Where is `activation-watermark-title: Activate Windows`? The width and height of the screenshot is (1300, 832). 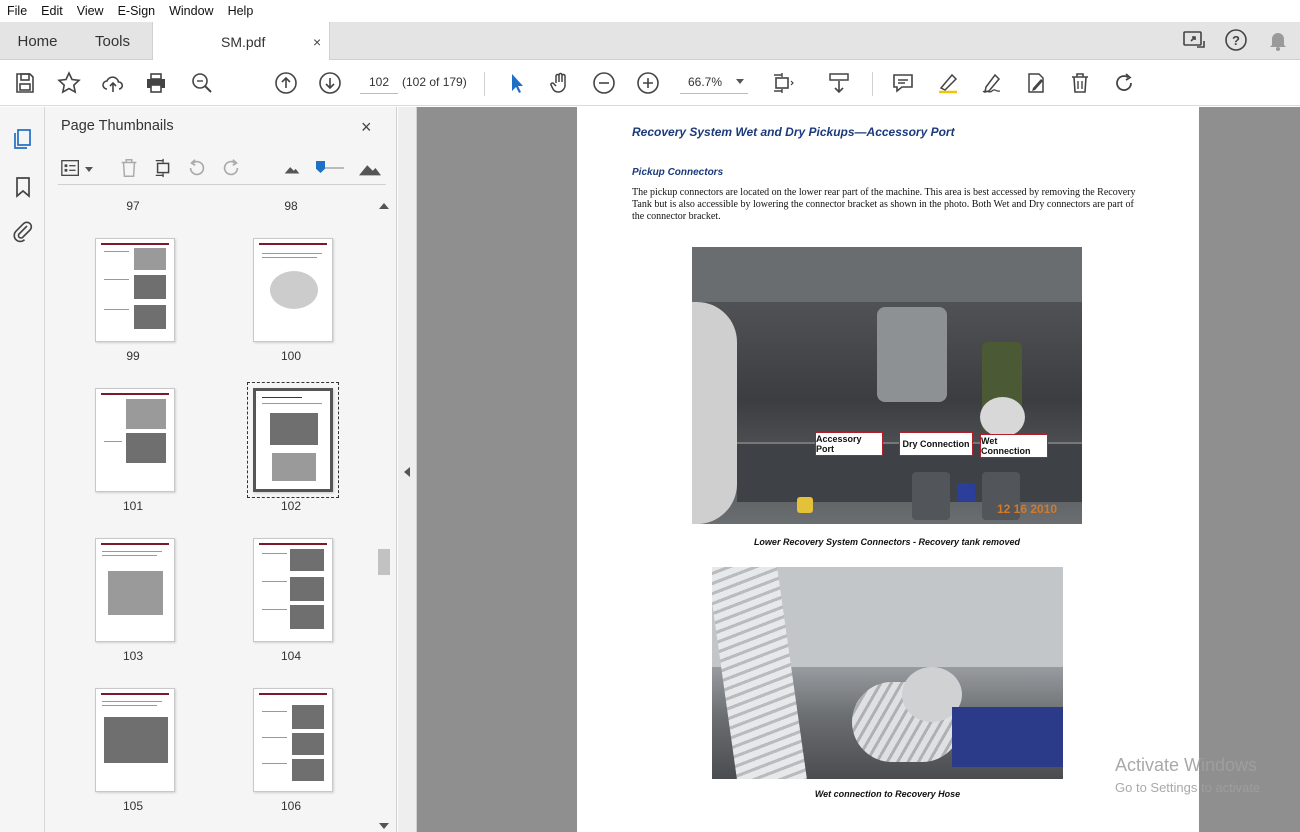
activation-watermark-title: Activate Windows is located at coordinates (1186, 765).